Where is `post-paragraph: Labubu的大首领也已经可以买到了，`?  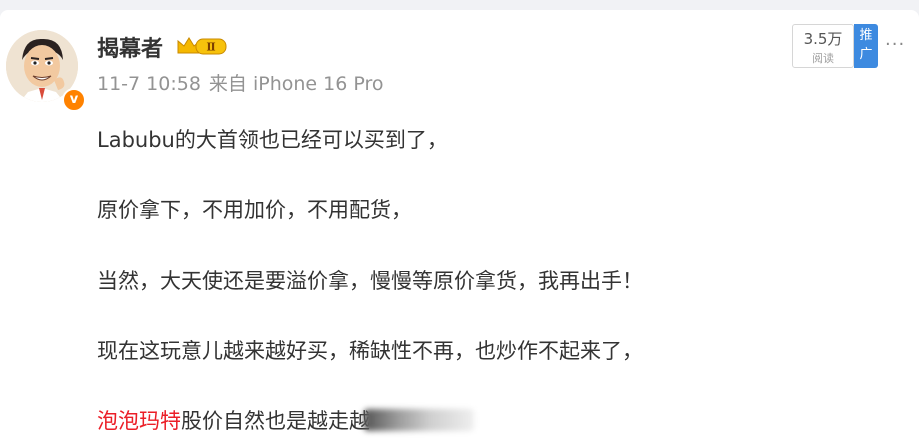 post-paragraph: Labubu的大首领也已经可以买到了， is located at coordinates (272, 140).